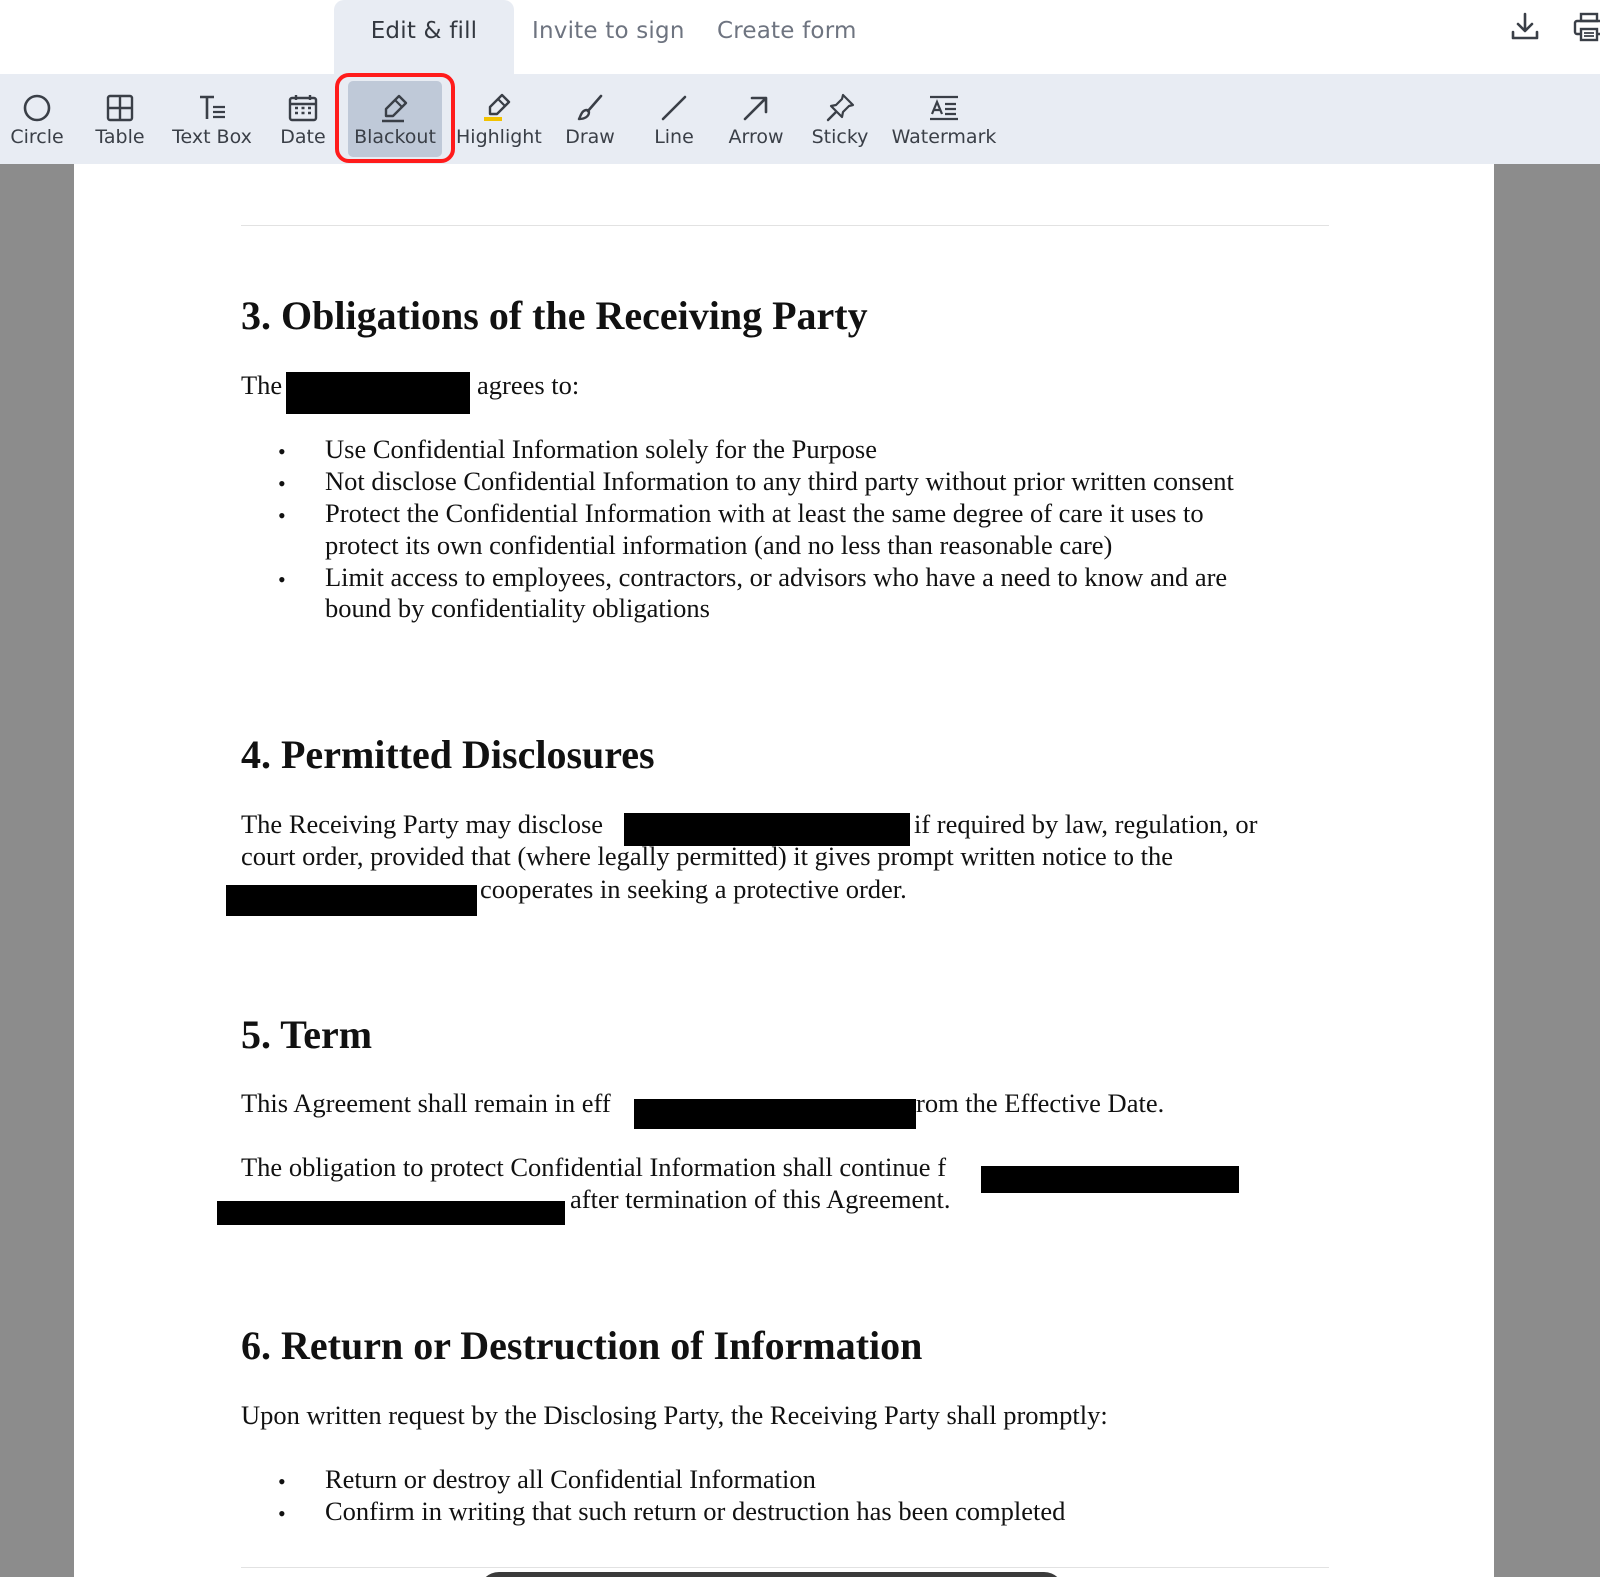  Describe the element at coordinates (426, 1103) in the screenshot. I see `section-5-para-1-start: This Agreement shall remain in eff` at that location.